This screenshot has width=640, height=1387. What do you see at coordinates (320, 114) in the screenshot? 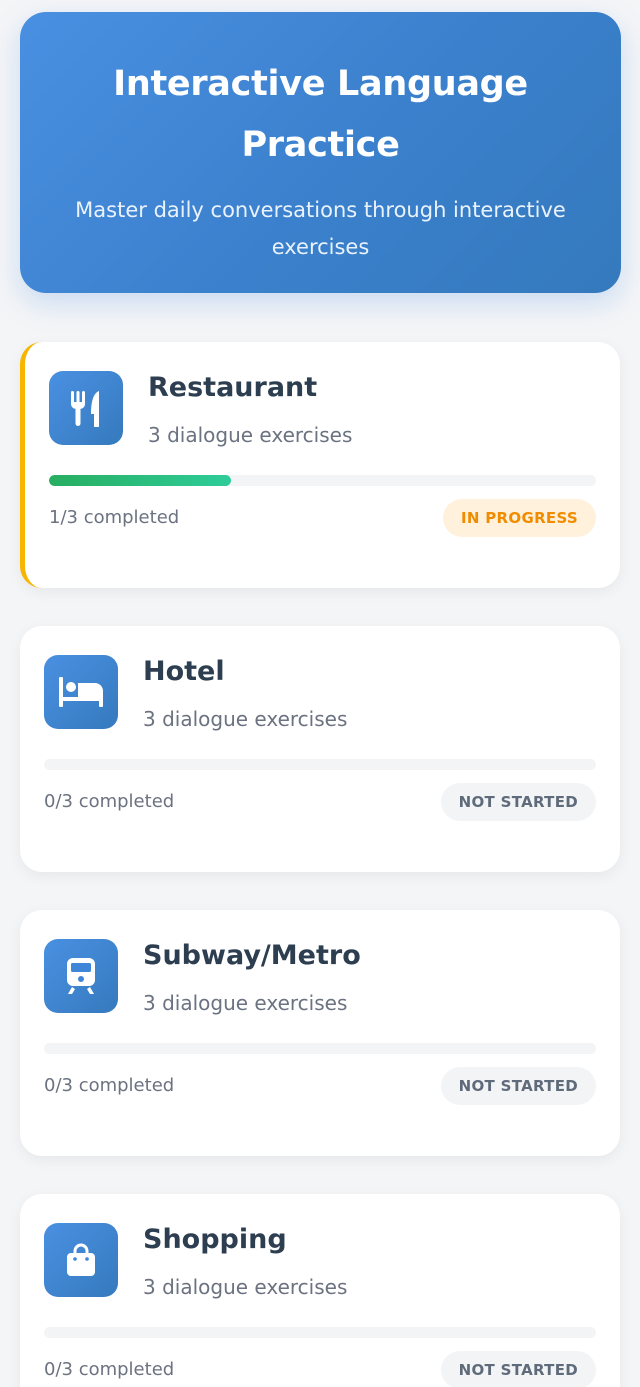
I see `page-title: Interactive Language Practice` at bounding box center [320, 114].